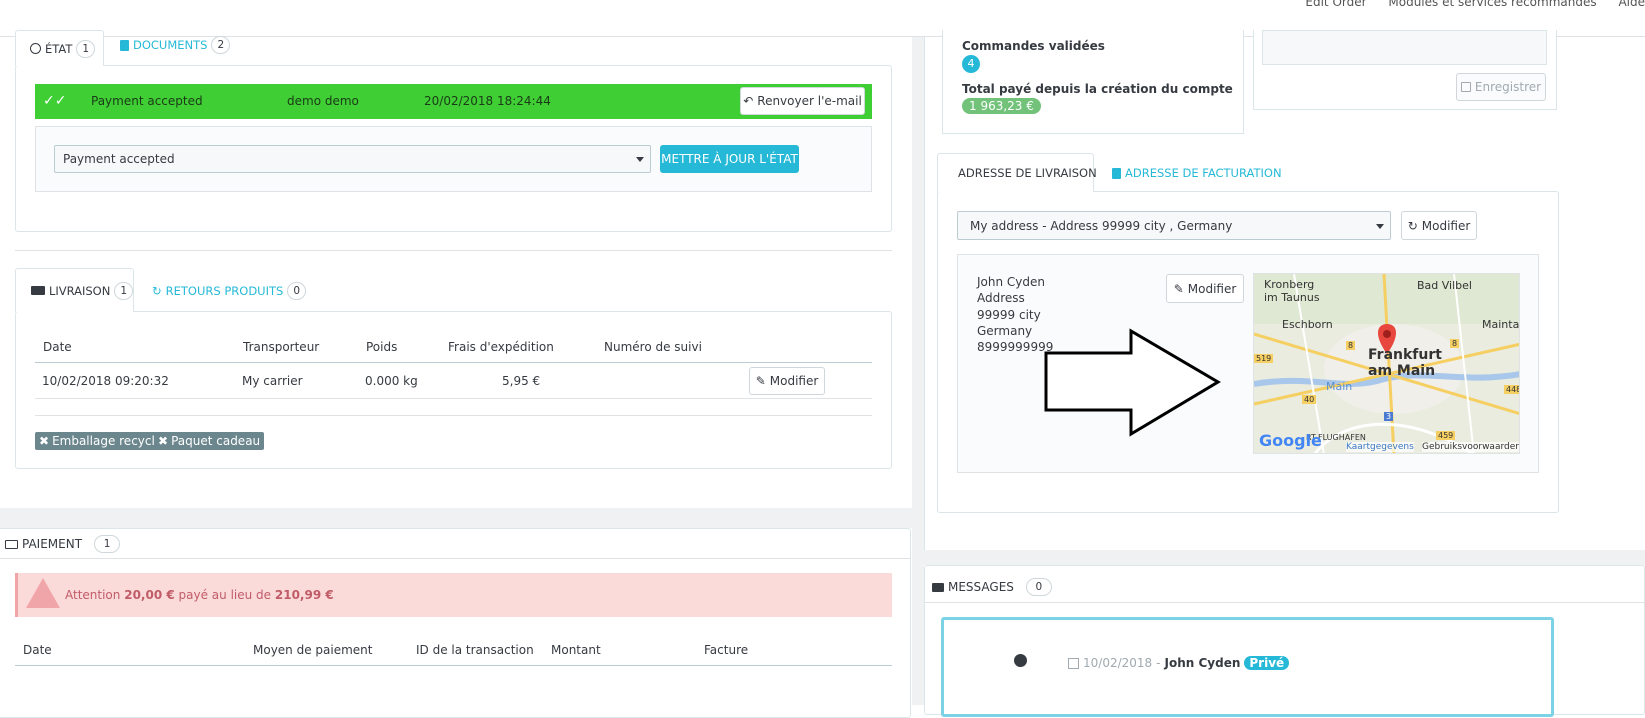 The height and width of the screenshot is (718, 1645). Describe the element at coordinates (918, 371) in the screenshot. I see `column-gutter` at that location.